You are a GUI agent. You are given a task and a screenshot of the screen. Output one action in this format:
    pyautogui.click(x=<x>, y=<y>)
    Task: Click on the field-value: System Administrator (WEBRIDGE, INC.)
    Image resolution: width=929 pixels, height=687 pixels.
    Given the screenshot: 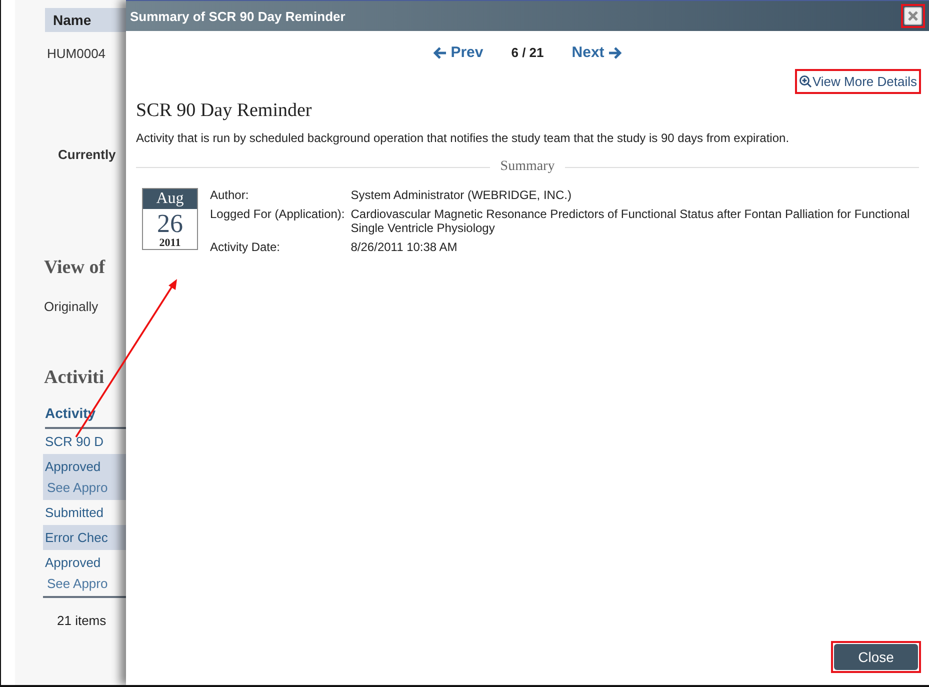 What is the action you would take?
    pyautogui.click(x=461, y=195)
    